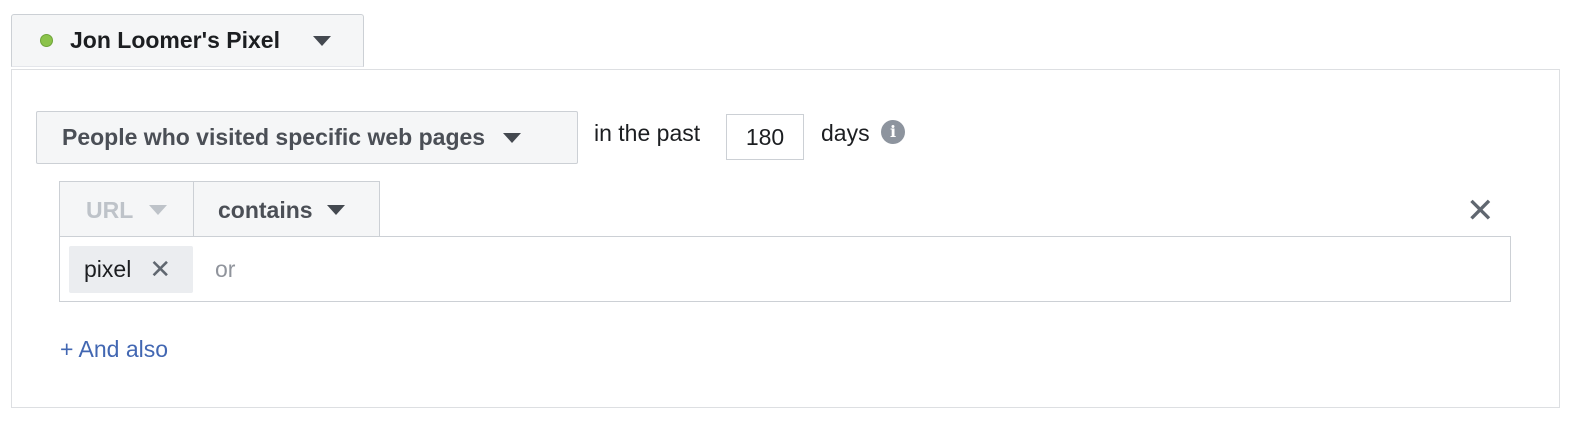 This screenshot has width=1594, height=426. What do you see at coordinates (785, 269) in the screenshot?
I see `url-token-input: pixel ✕ or` at bounding box center [785, 269].